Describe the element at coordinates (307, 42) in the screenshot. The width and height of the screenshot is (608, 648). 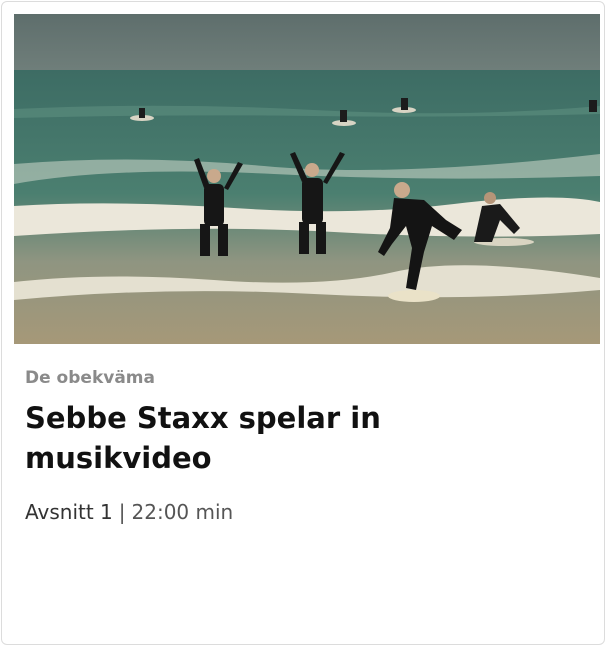
I see `sky-area` at that location.